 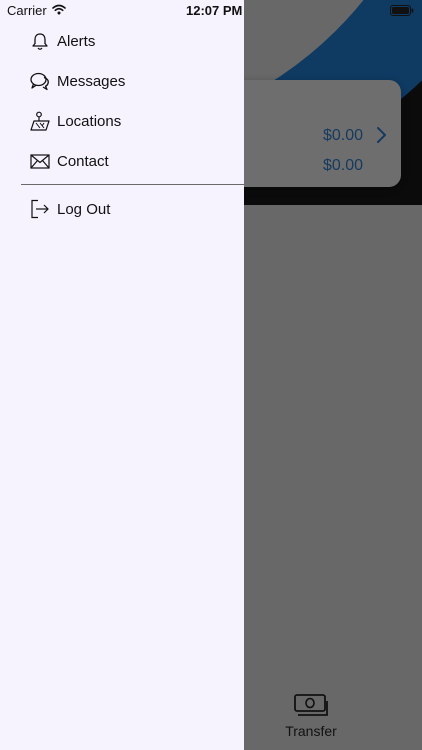 I want to click on logout-label: Log Out, so click(x=84, y=209).